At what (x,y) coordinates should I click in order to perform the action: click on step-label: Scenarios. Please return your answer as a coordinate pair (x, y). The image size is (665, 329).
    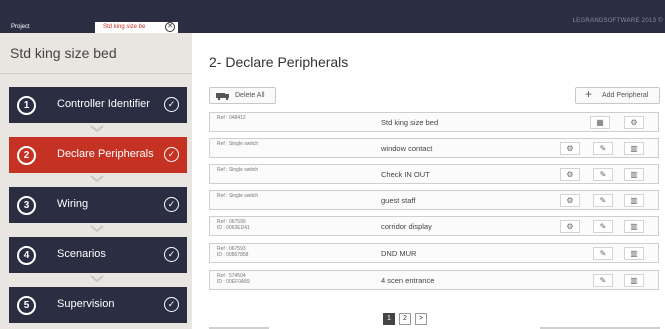
    Looking at the image, I should click on (81, 254).